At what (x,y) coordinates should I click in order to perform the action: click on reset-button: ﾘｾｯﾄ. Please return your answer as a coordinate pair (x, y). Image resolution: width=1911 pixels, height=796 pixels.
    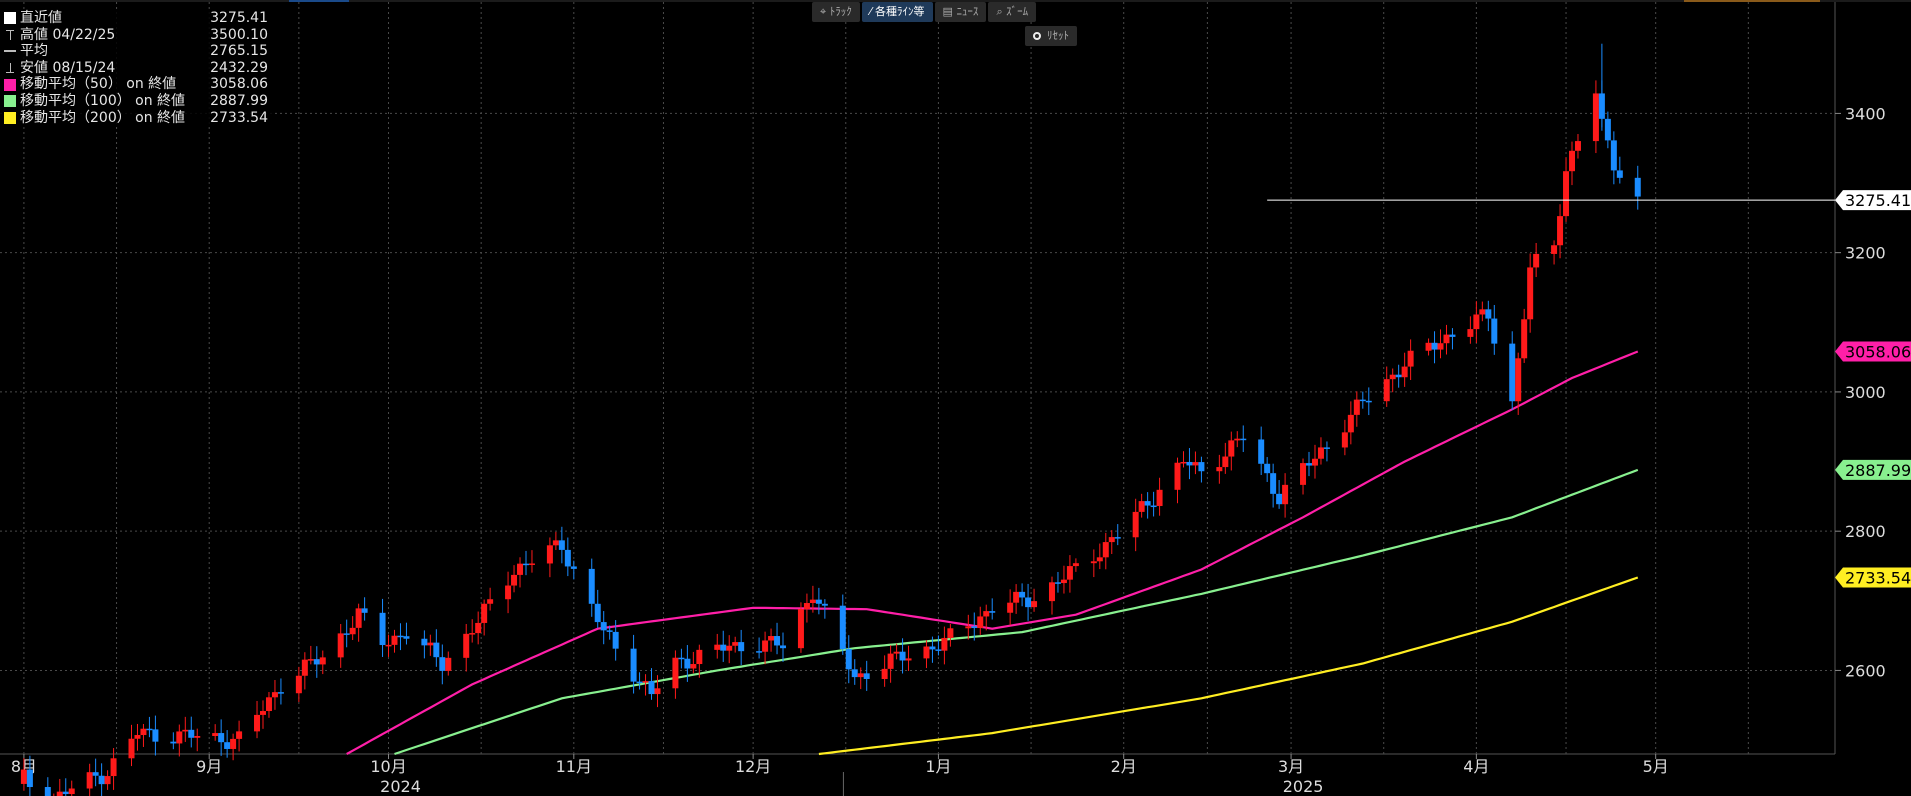
    Looking at the image, I should click on (1051, 36).